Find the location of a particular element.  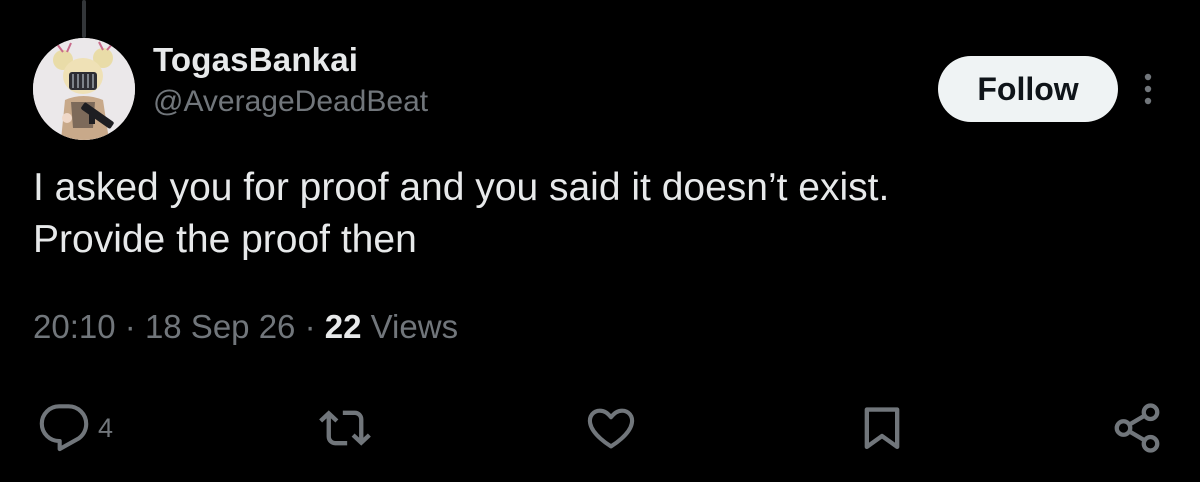

retweet-button is located at coordinates (345, 428).